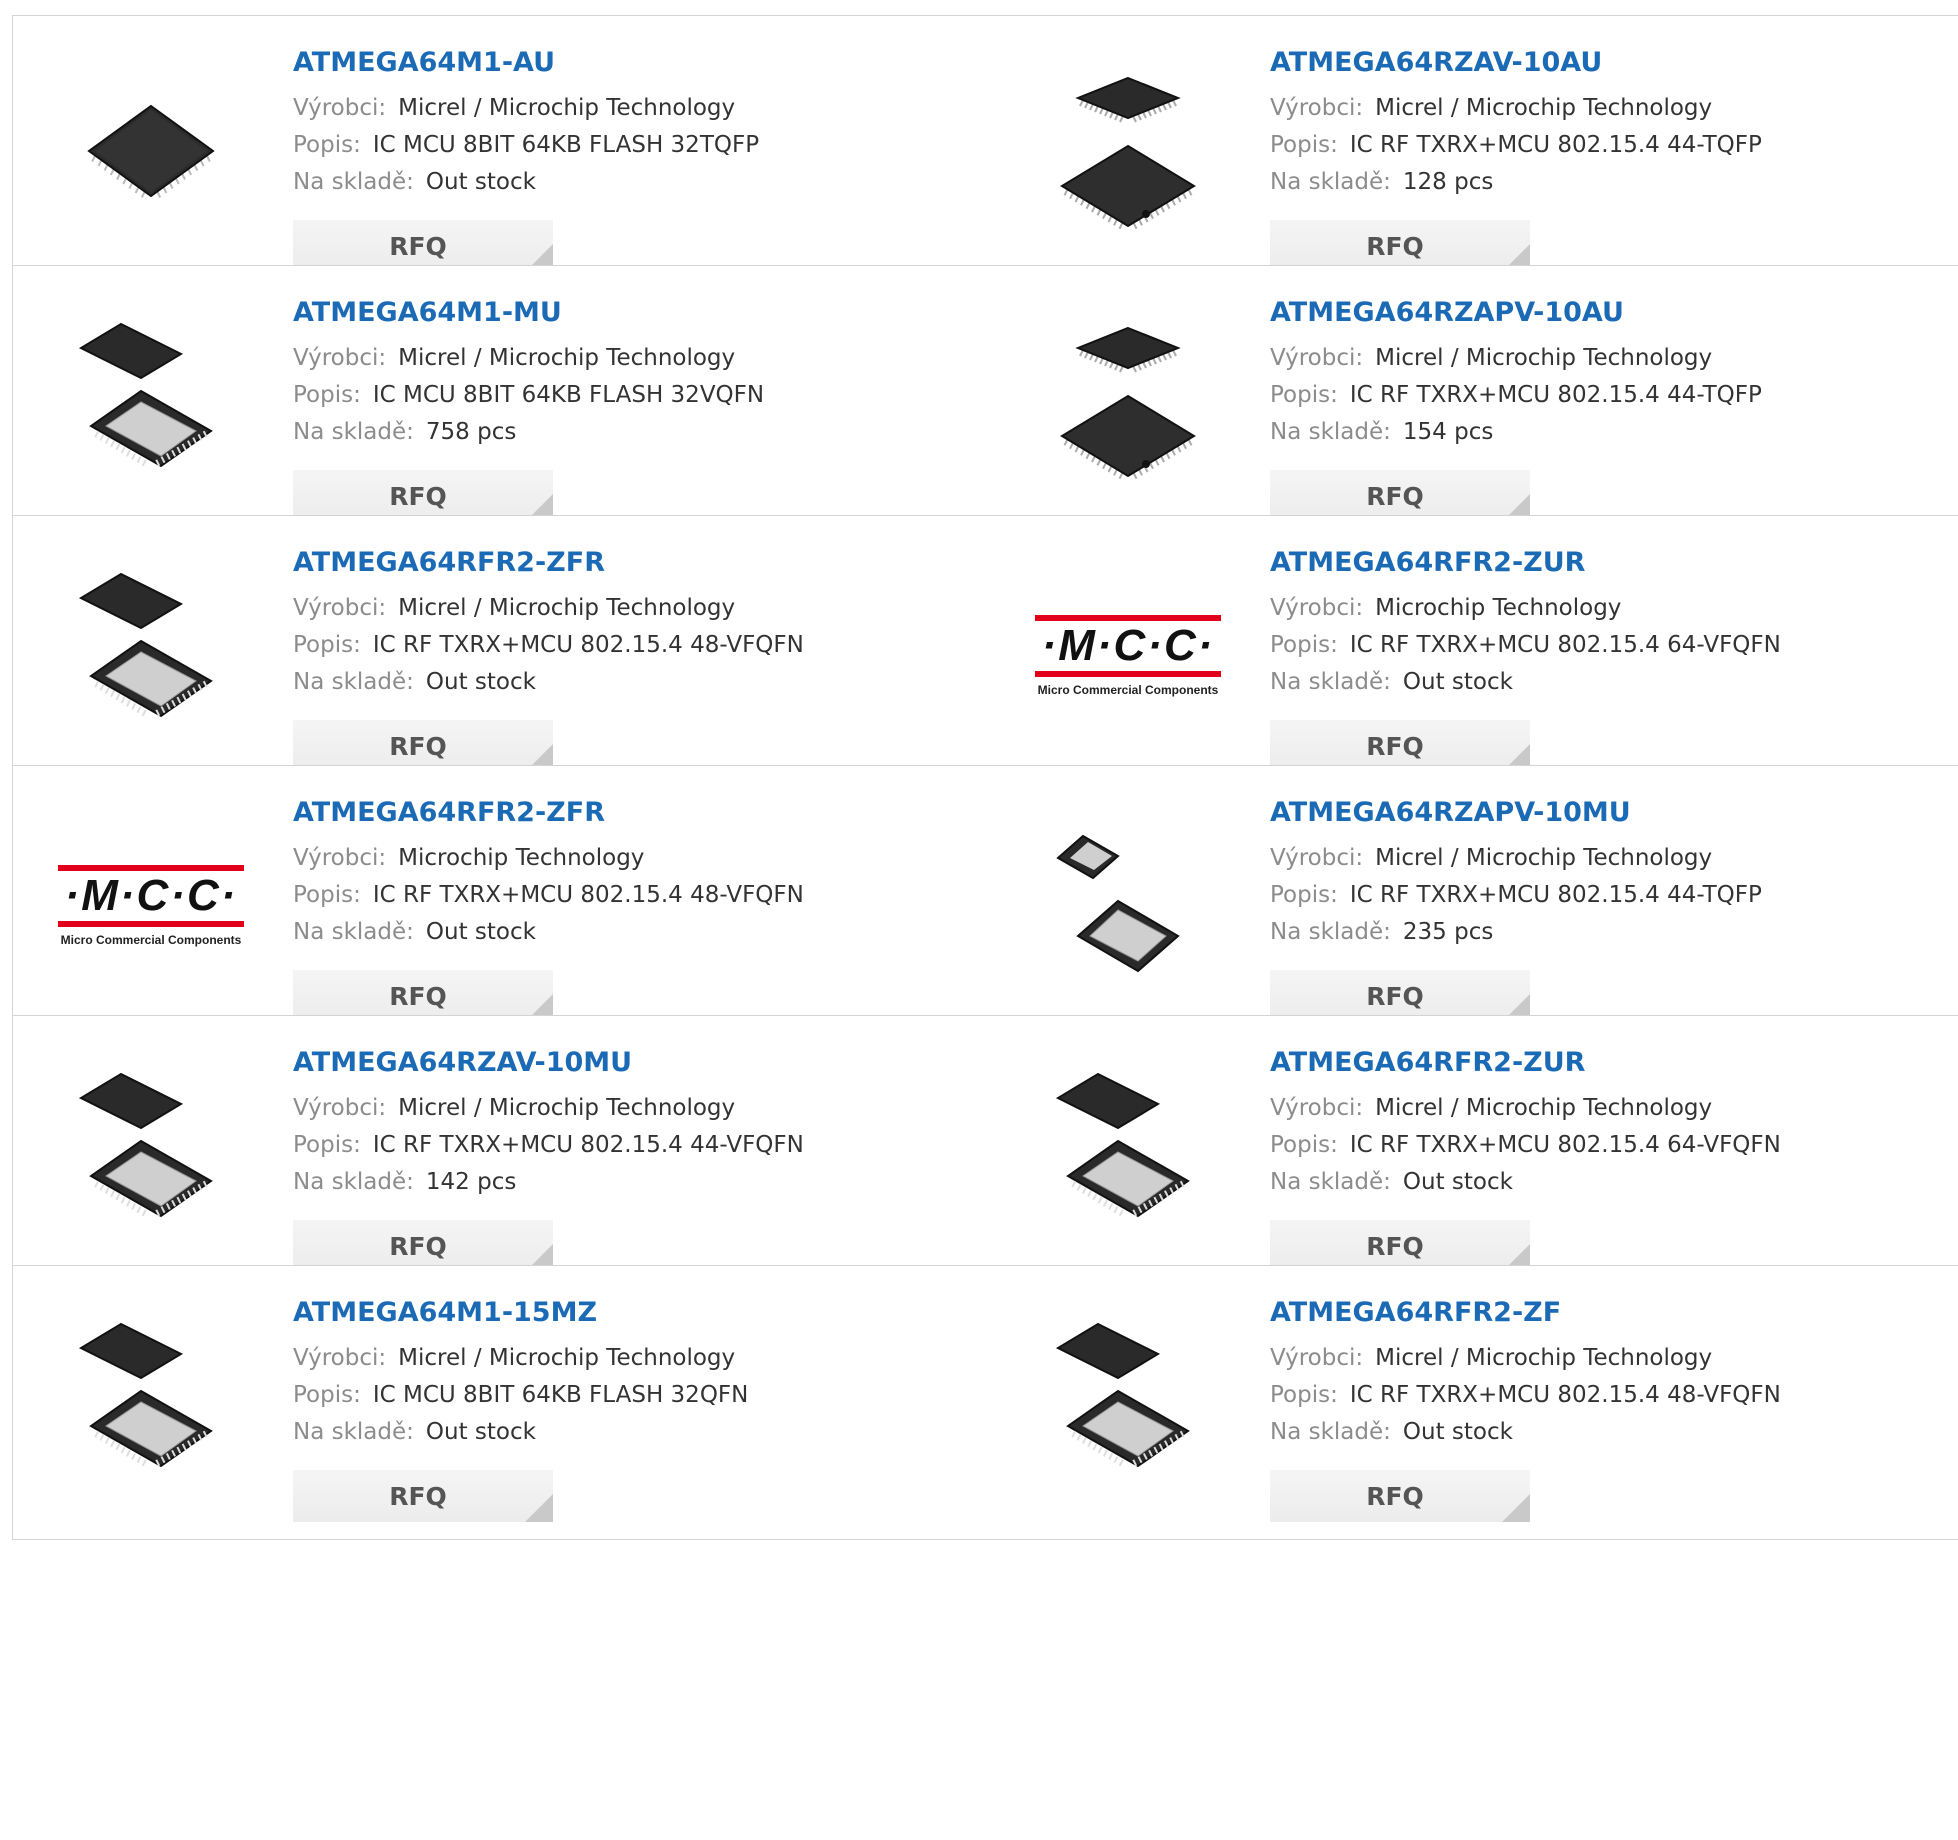 This screenshot has height=1840, width=1958. What do you see at coordinates (1516, 313) in the screenshot?
I see `part-number-link: ATMEGA64RZAPV-10AU` at bounding box center [1516, 313].